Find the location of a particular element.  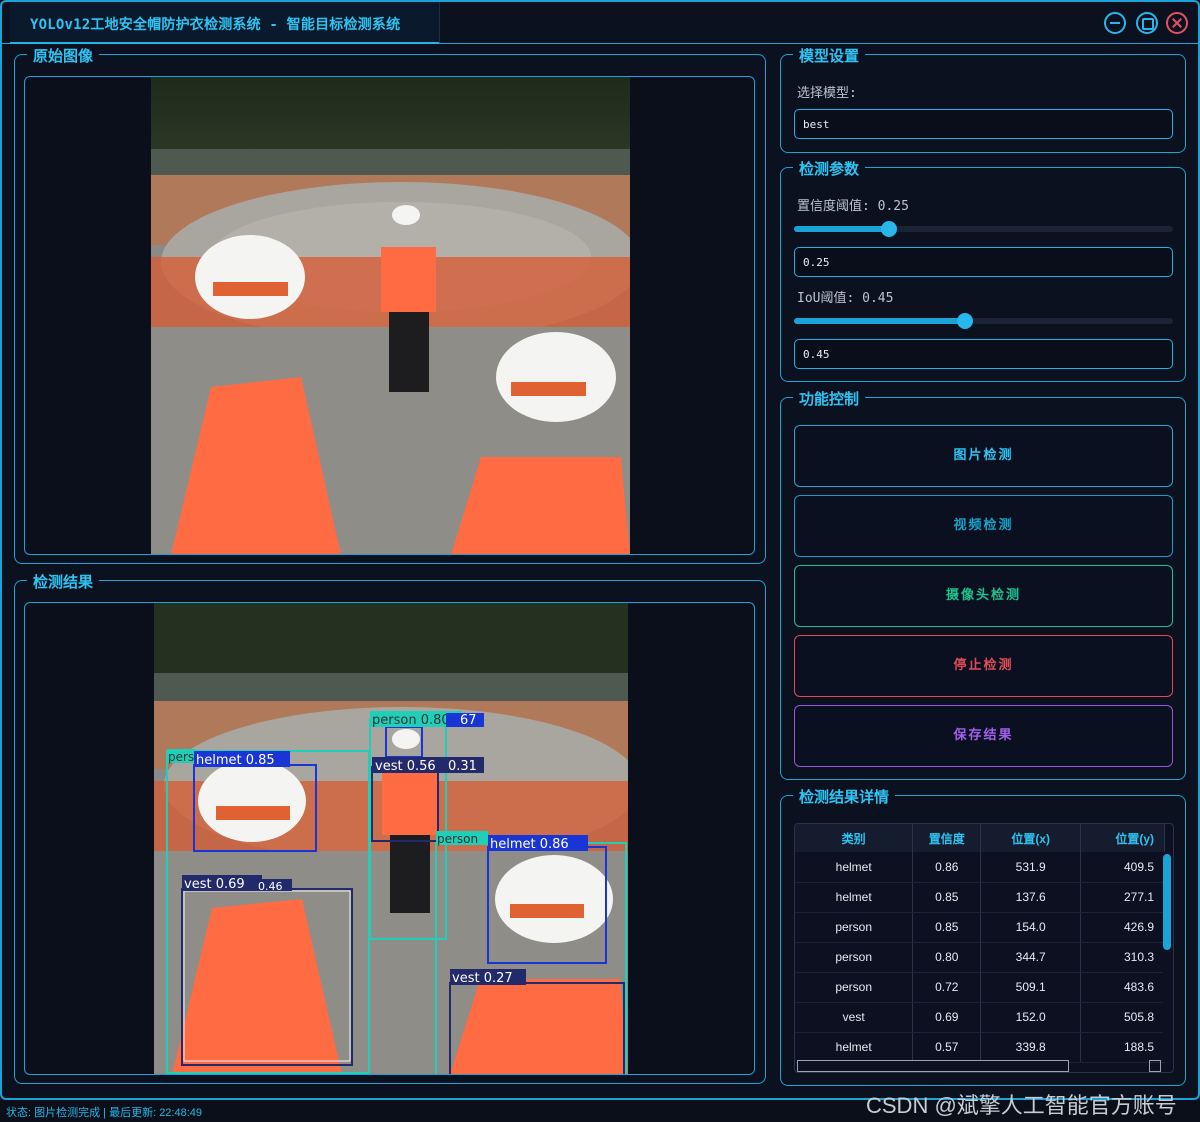

video-detect-button: 视频检测 is located at coordinates (983, 526).